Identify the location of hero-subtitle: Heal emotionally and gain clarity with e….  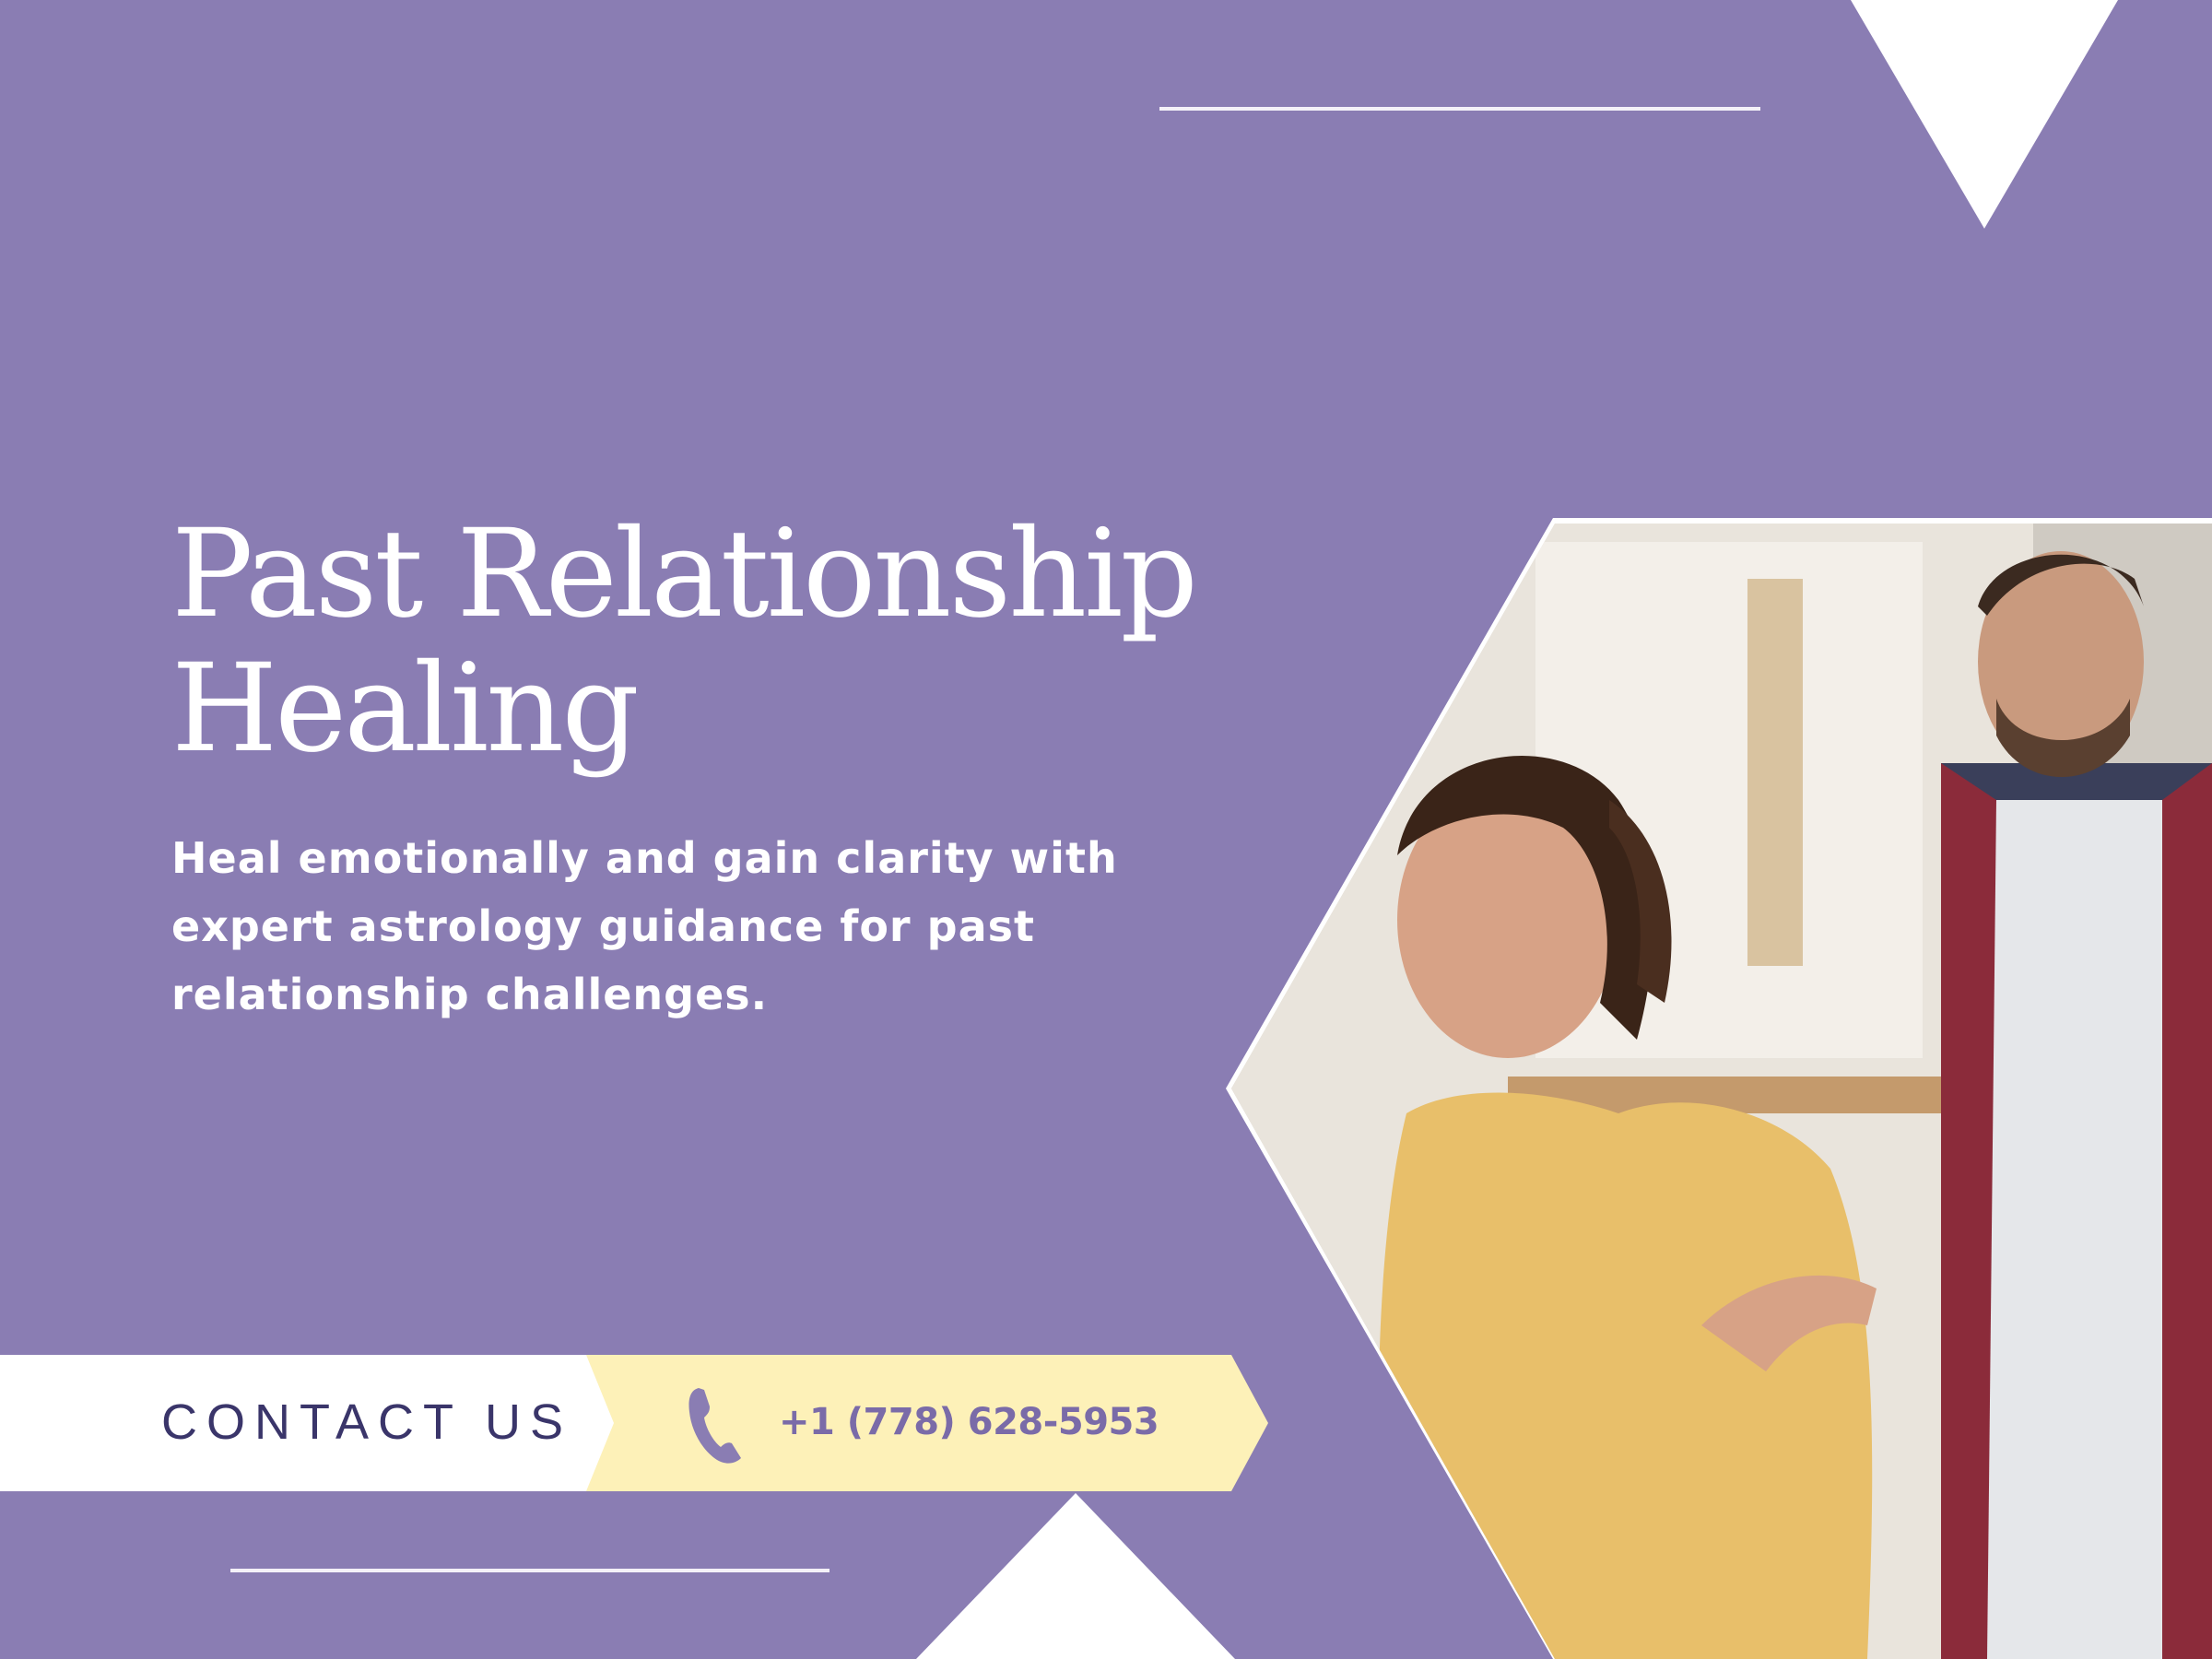
(724, 926).